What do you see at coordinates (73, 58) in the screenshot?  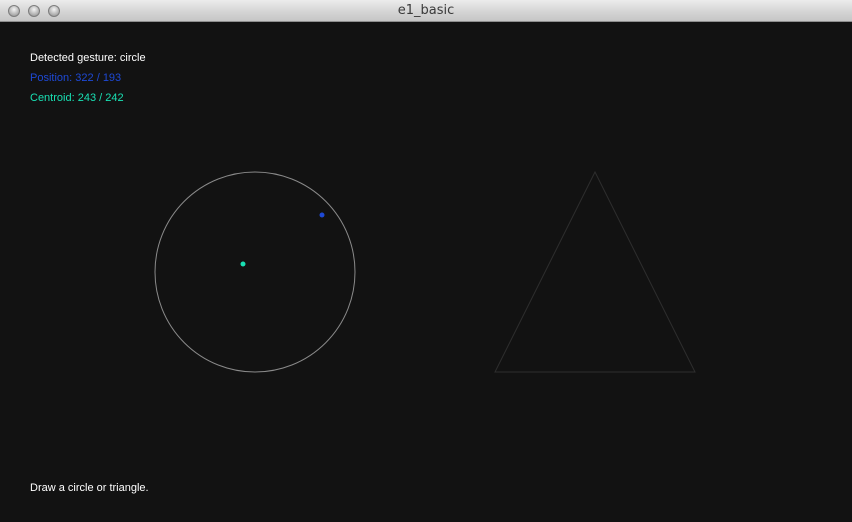 I see `gesture-label: Detected gesture:` at bounding box center [73, 58].